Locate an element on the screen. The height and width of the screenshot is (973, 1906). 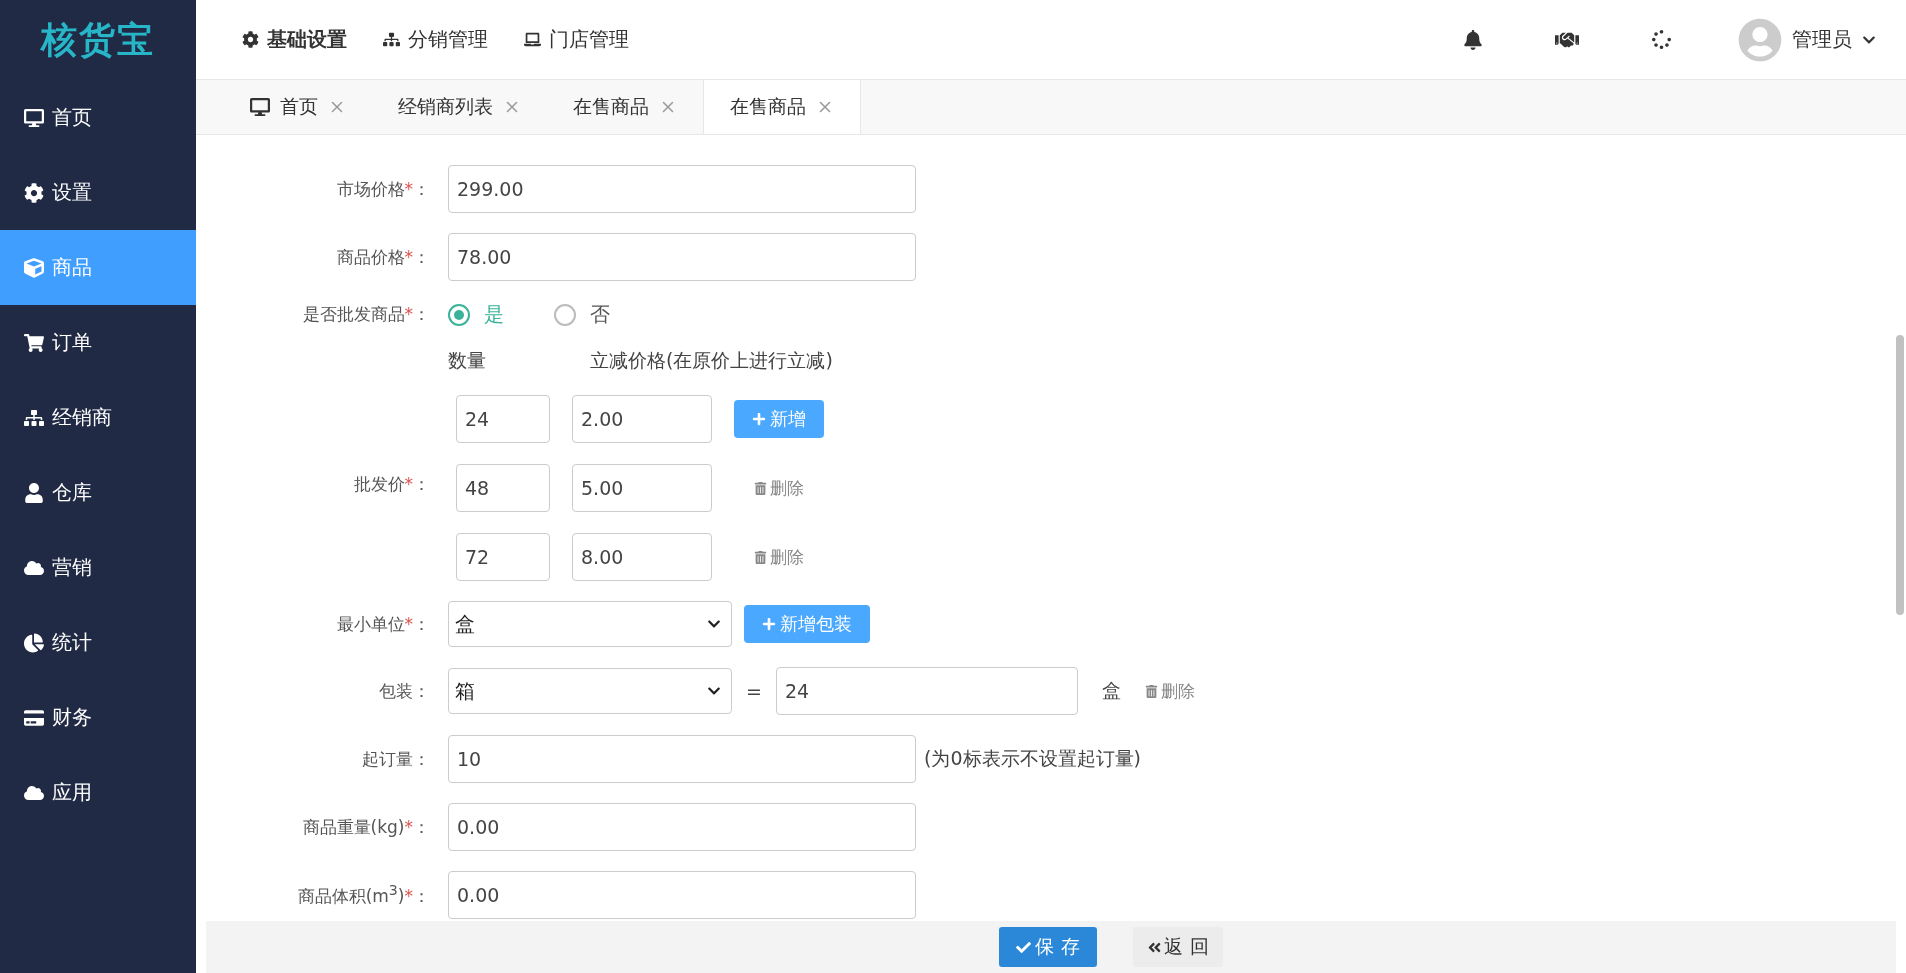
page-tab: 首页 is located at coordinates (298, 107).